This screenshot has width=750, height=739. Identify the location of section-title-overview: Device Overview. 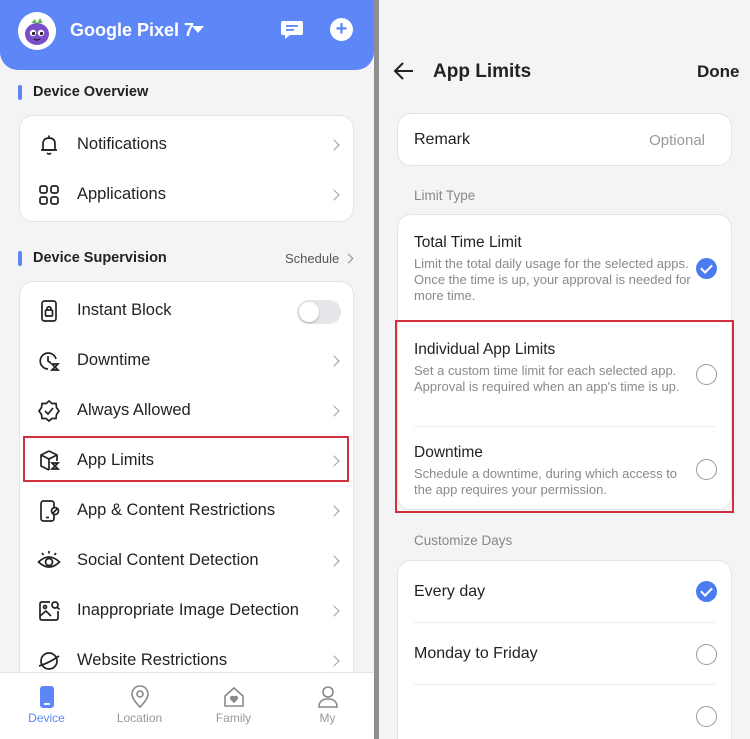
(83, 92).